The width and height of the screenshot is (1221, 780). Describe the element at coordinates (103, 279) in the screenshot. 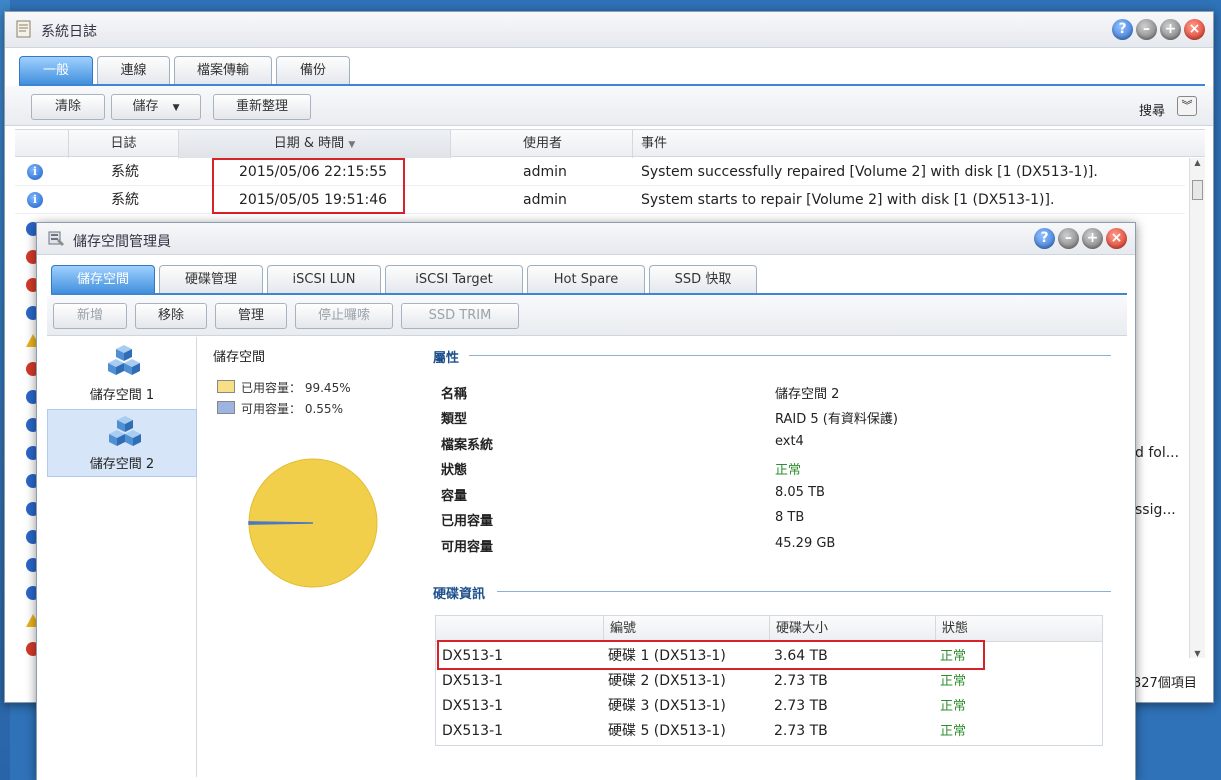

I see `tab-storage-space: 儲存空間` at that location.